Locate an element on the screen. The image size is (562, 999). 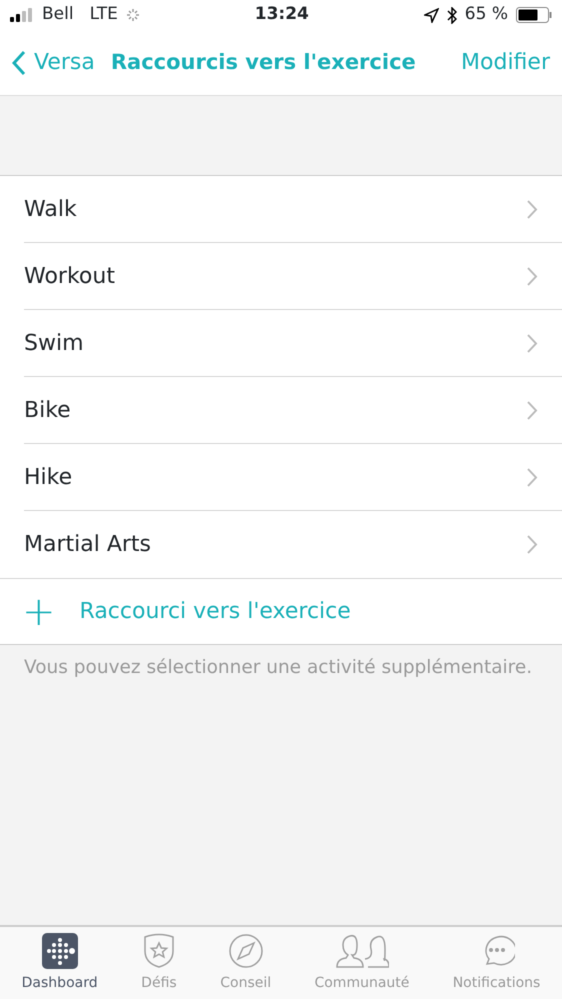
dots-logo-icon is located at coordinates (60, 951).